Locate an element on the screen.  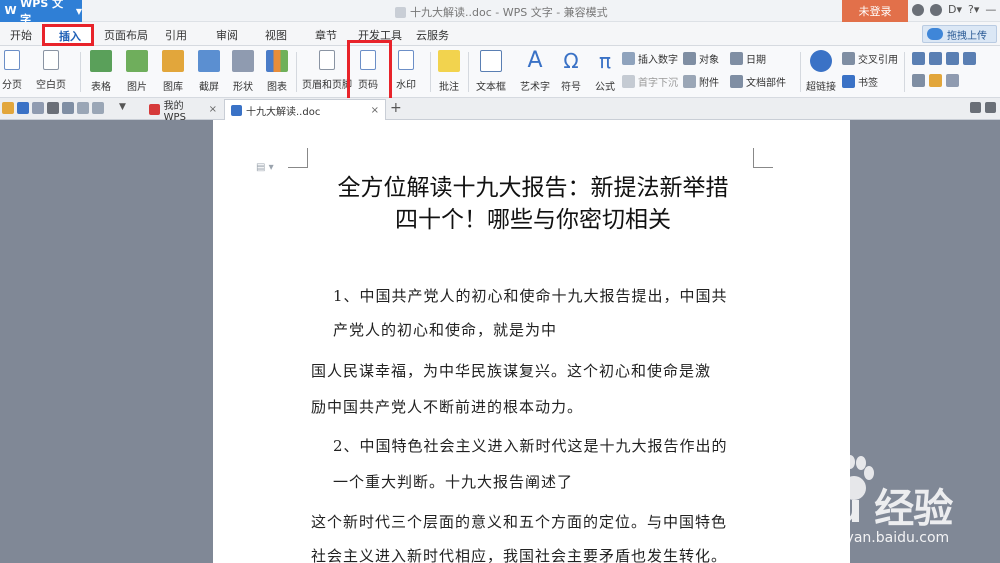
blank-page-label: 空白页 is located at coordinates (51, 85).